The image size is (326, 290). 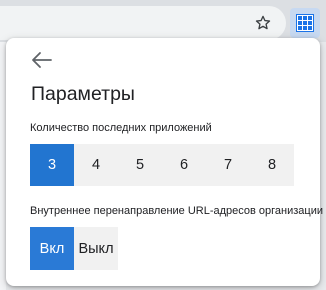 What do you see at coordinates (96, 248) in the screenshot?
I see `redirect-off-button: Выкл` at bounding box center [96, 248].